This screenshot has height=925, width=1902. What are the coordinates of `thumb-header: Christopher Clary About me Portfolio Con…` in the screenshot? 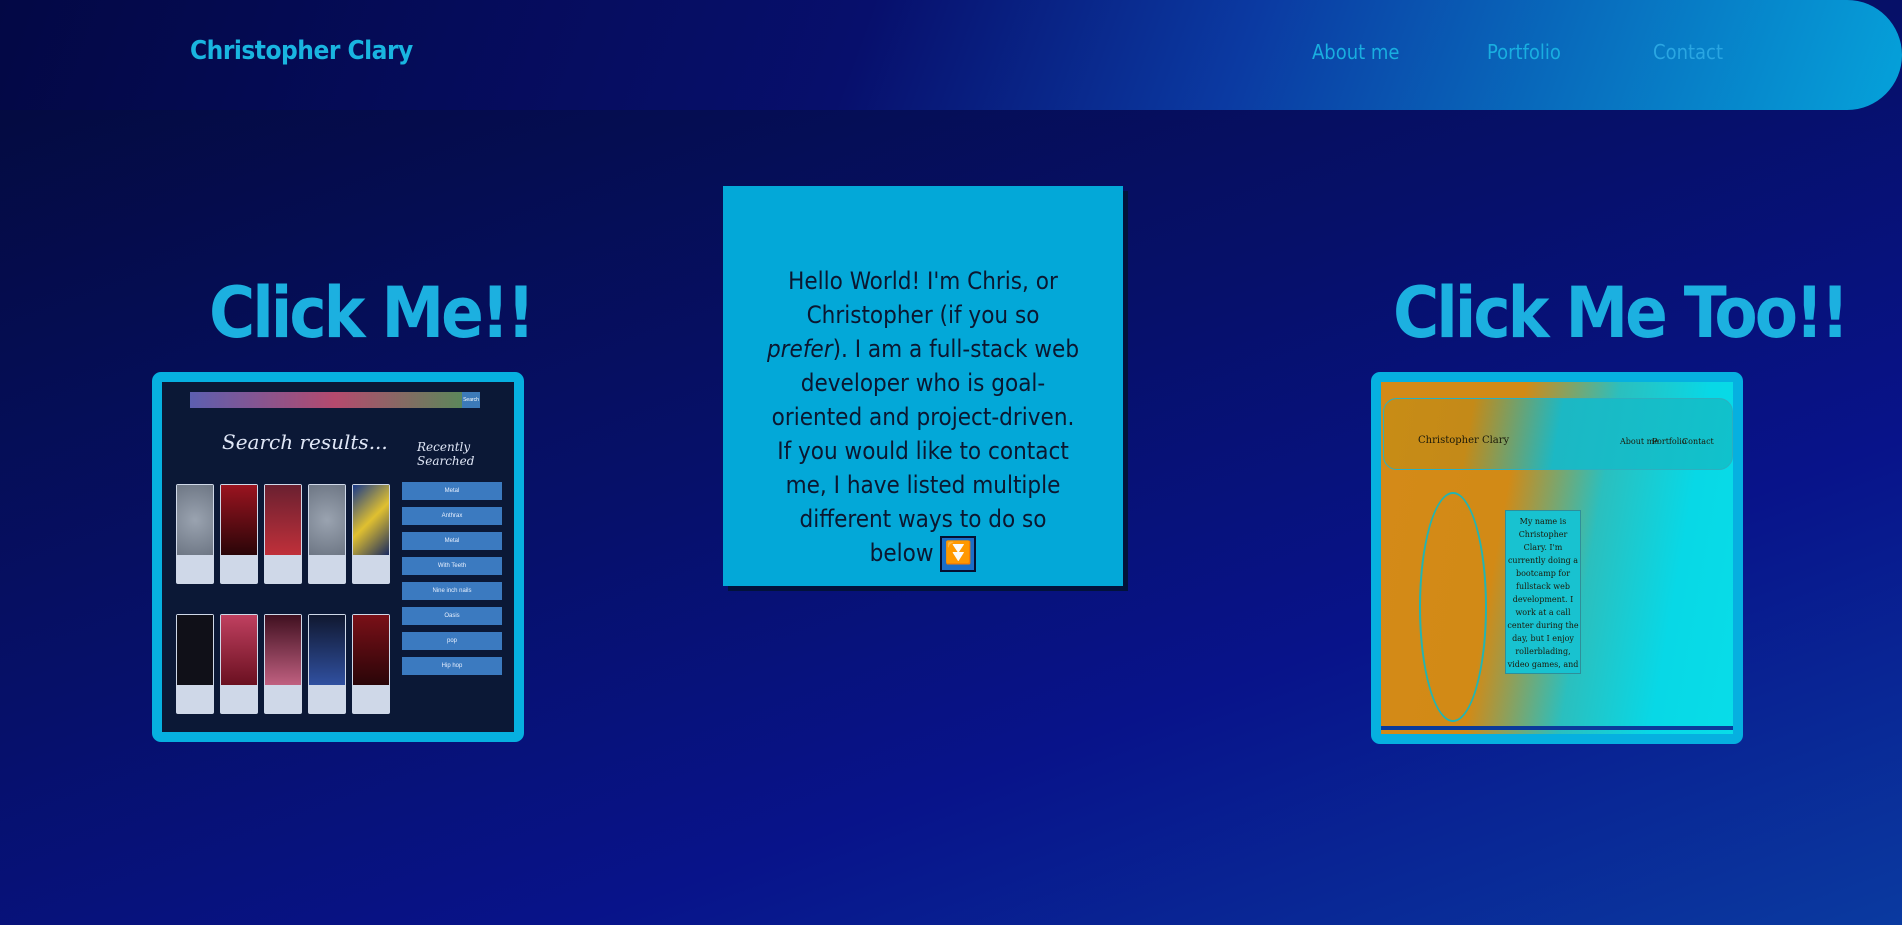 It's located at (1558, 434).